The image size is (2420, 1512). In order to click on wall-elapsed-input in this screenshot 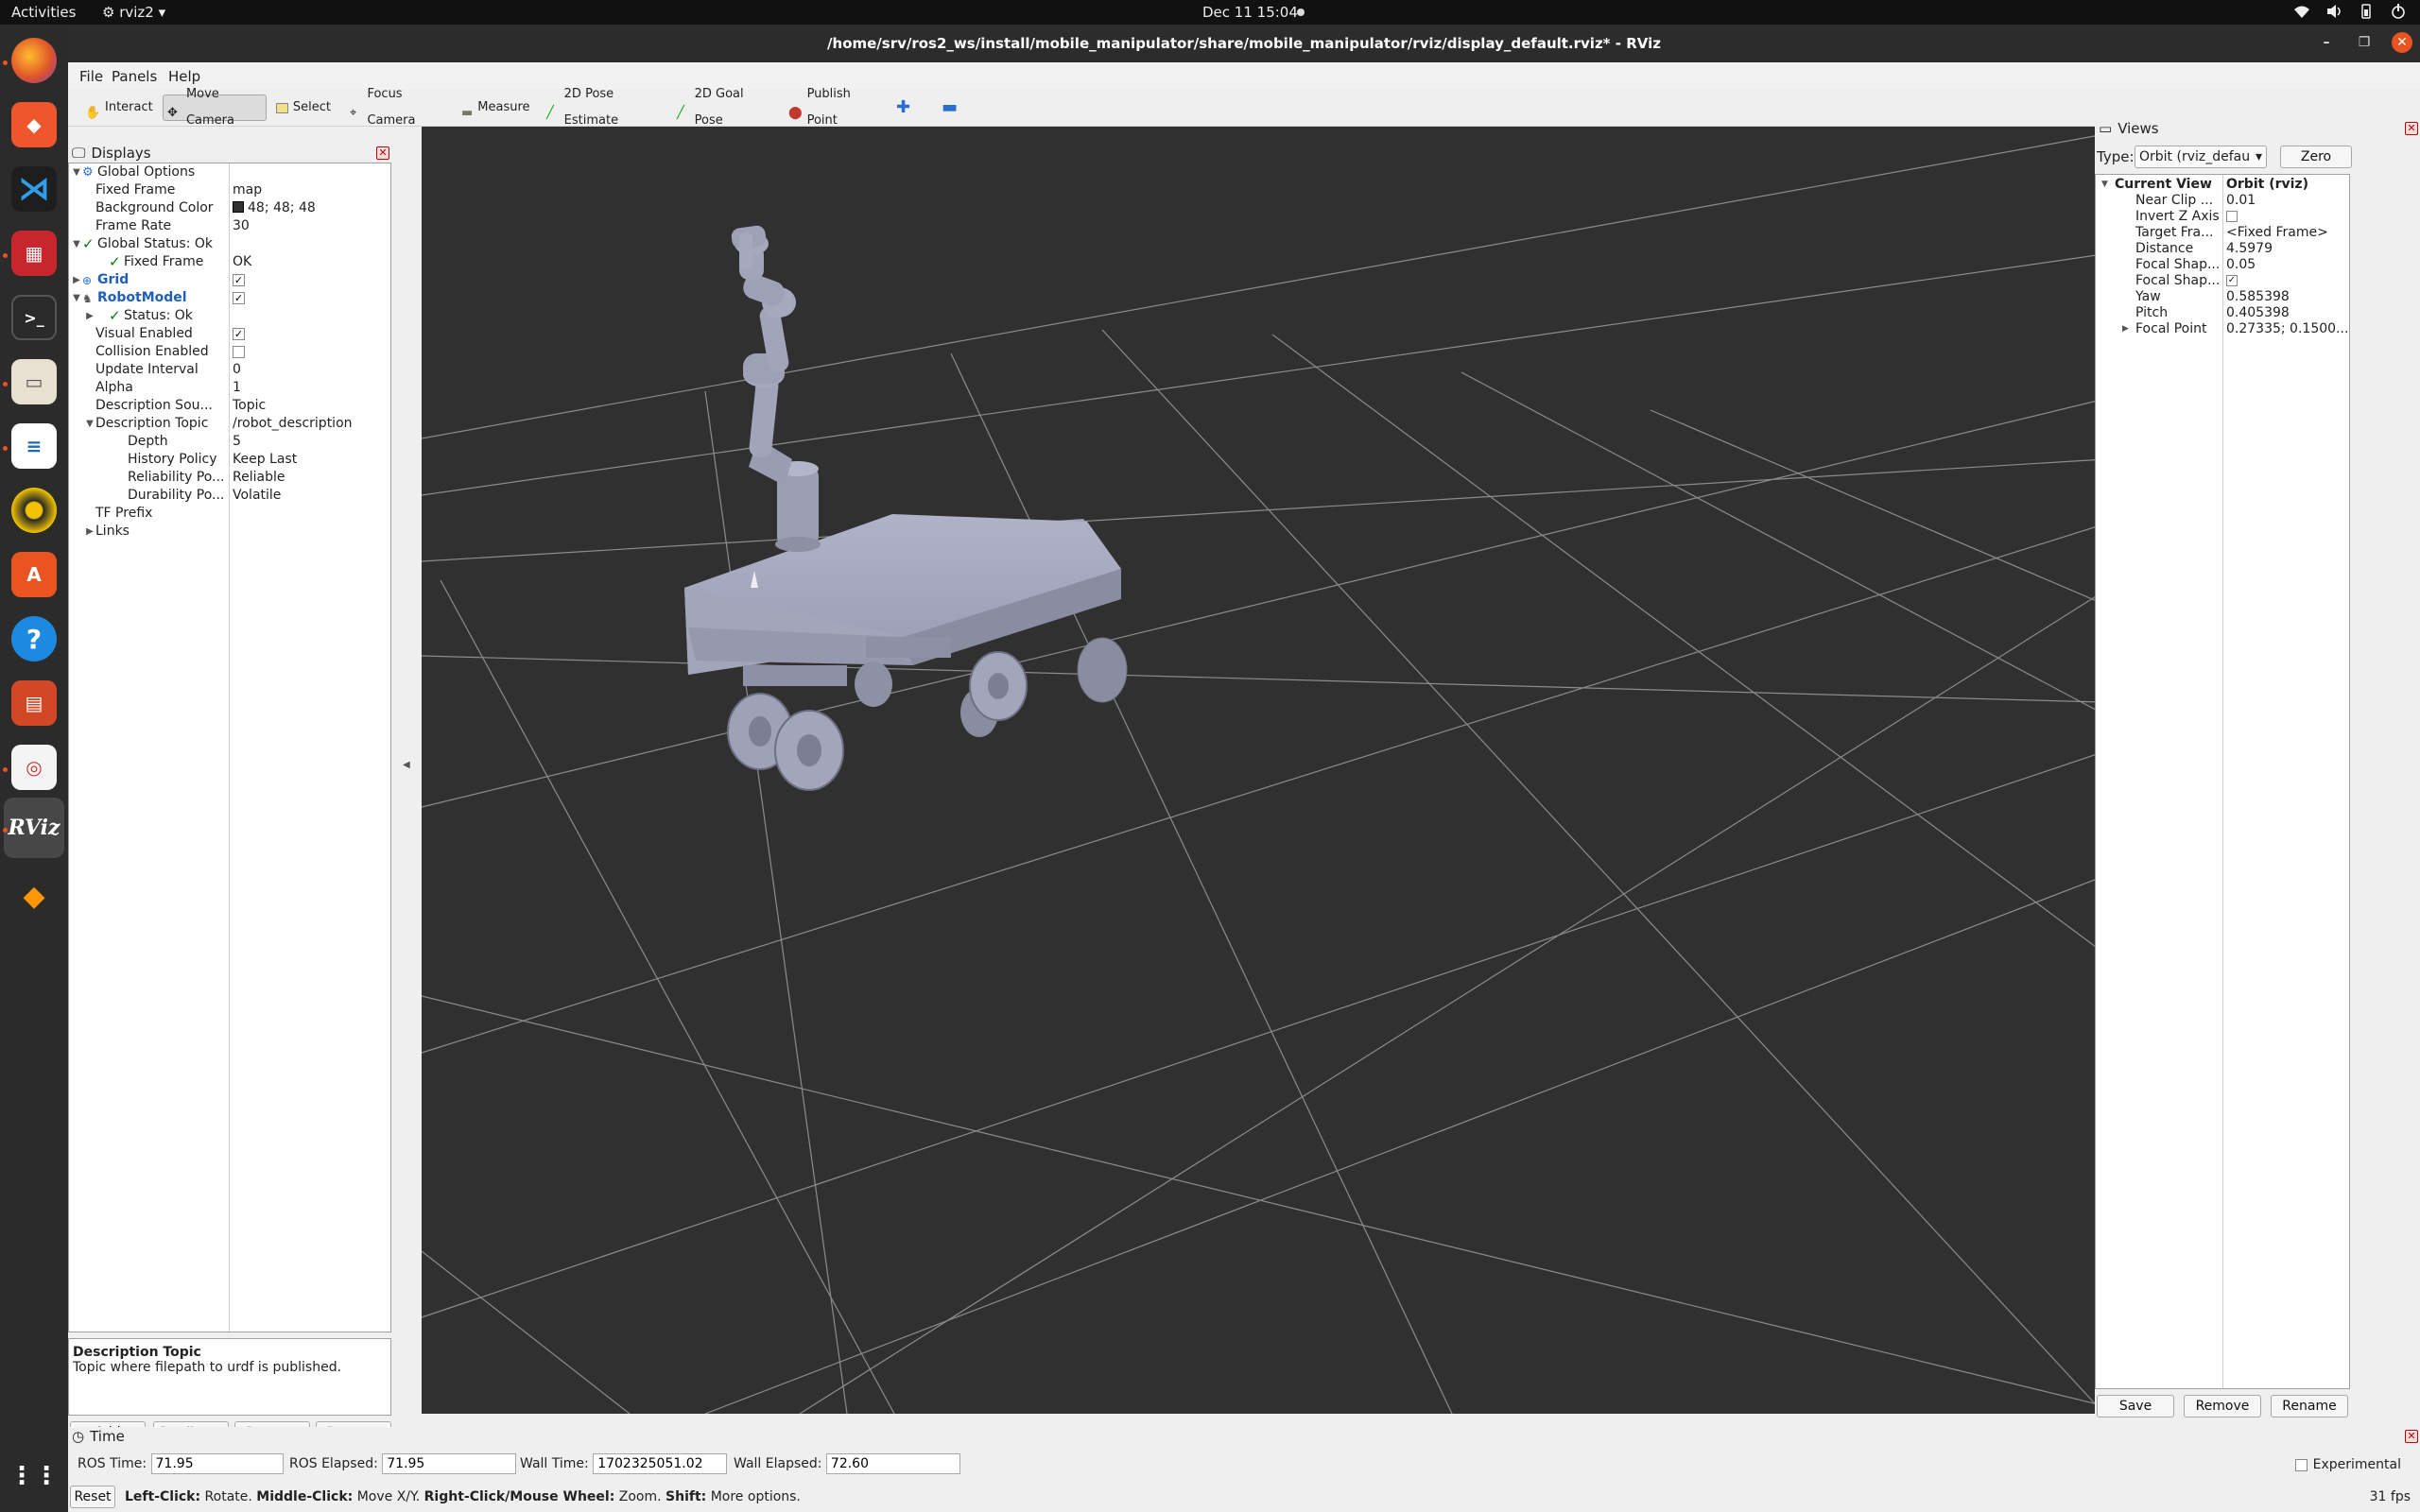, I will do `click(892, 1463)`.